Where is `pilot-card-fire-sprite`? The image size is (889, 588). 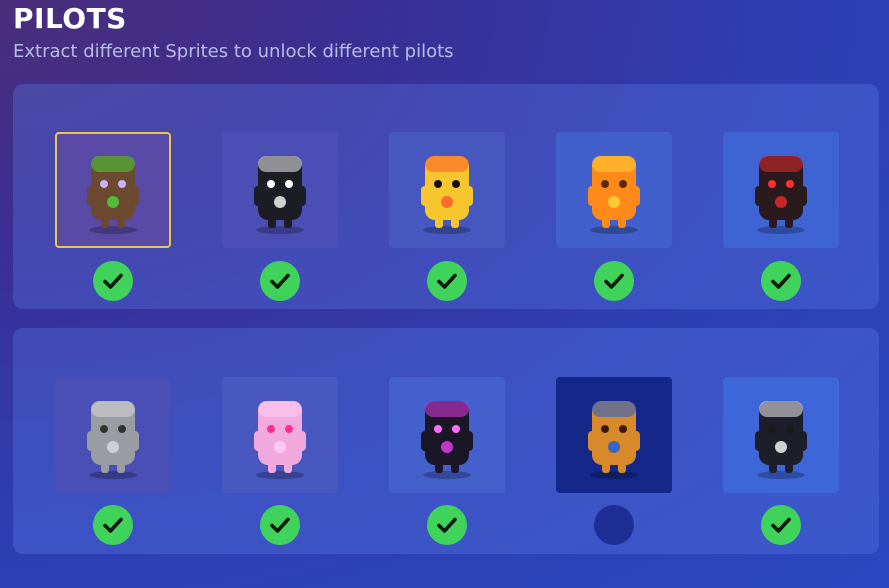
pilot-card-fire-sprite is located at coordinates (614, 190).